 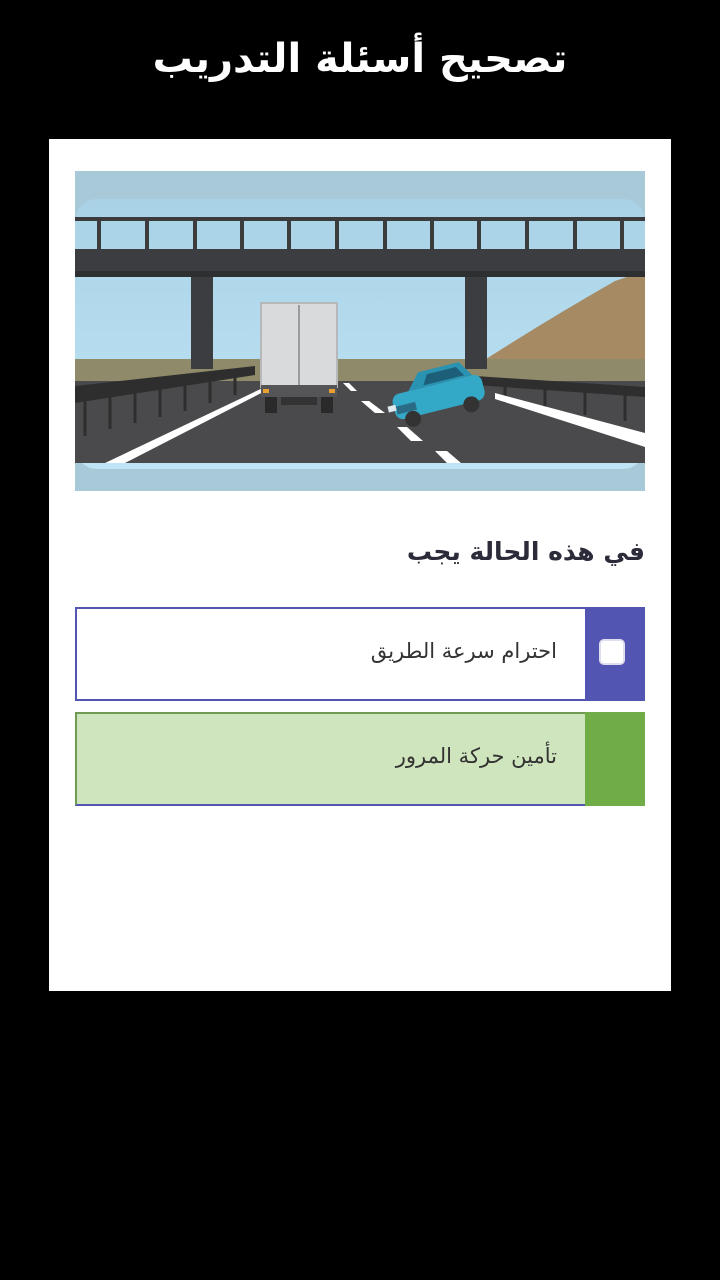 I want to click on option-2-label: تأمين حركة المرور, so click(x=476, y=756).